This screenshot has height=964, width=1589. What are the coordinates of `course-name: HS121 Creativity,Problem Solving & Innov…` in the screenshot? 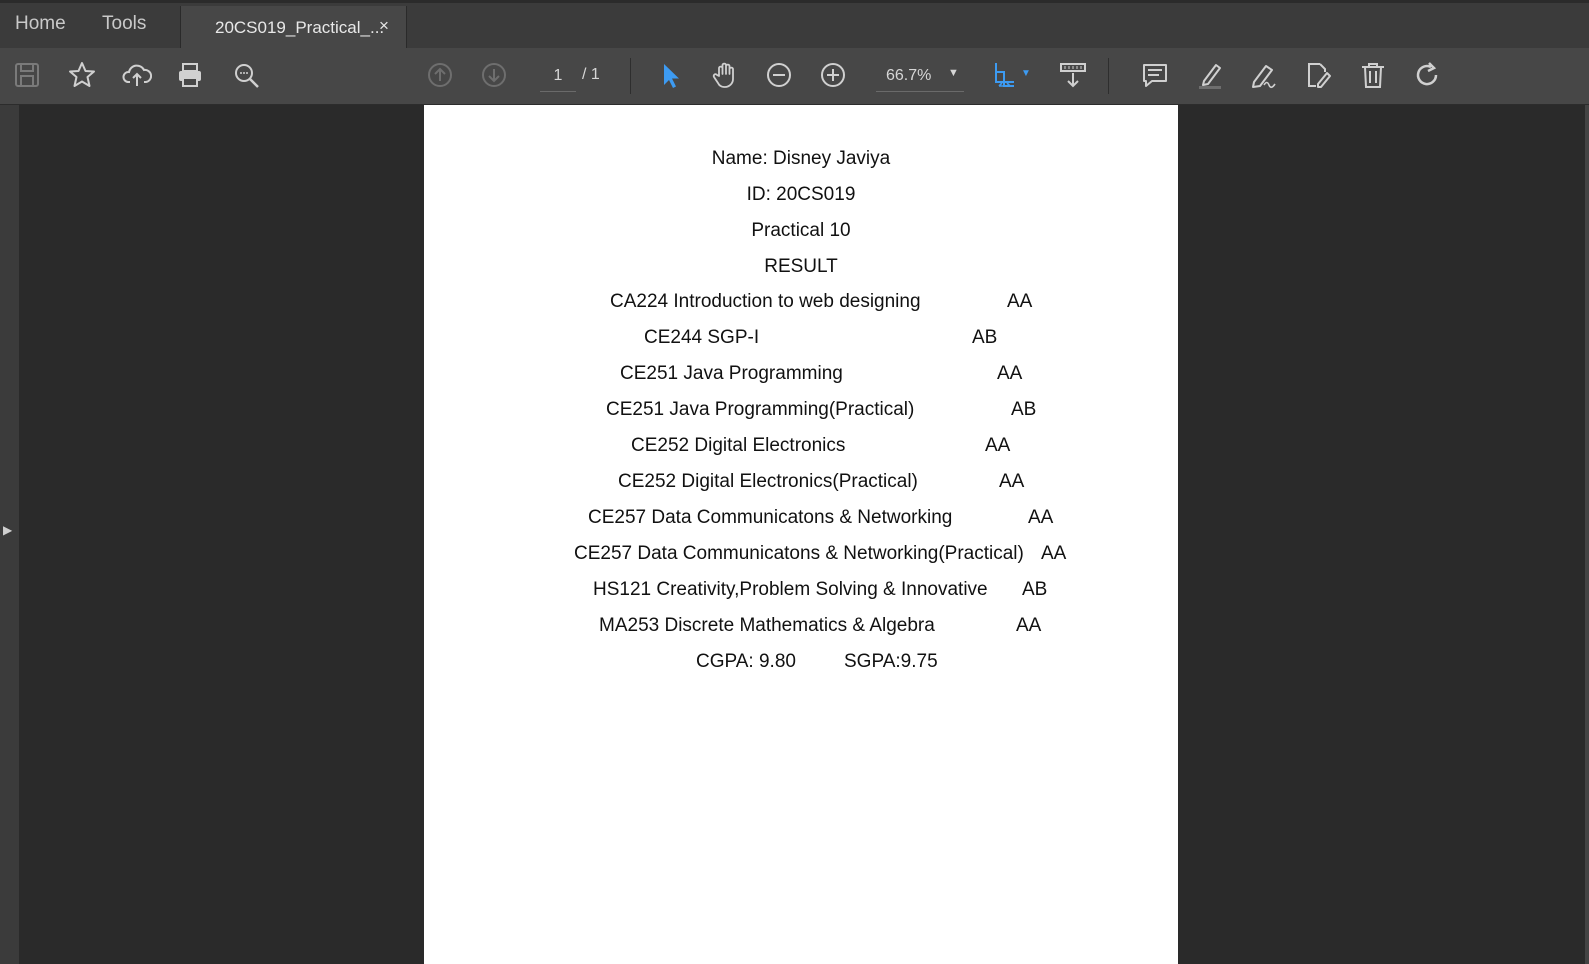 It's located at (790, 589).